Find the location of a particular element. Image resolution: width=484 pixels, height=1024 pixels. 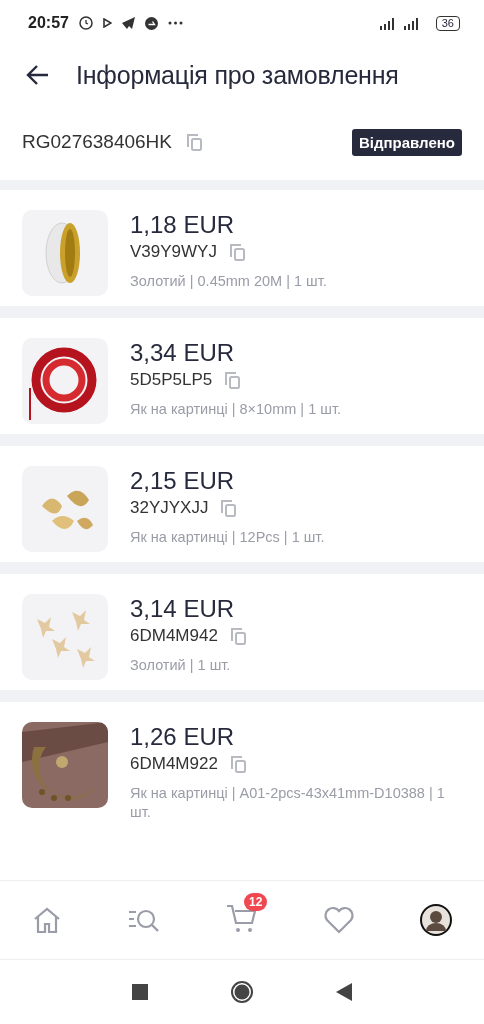

item-price: 2,15 EUR is located at coordinates (183, 481).